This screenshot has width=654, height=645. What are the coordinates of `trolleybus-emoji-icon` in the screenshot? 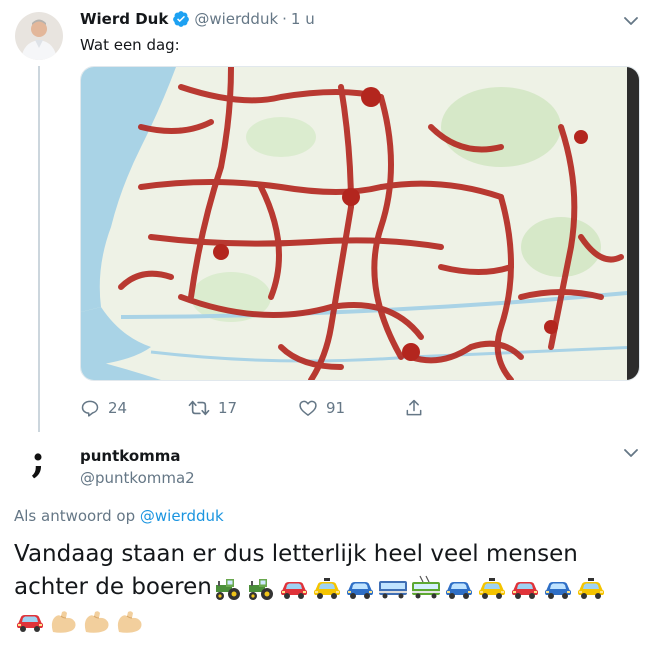 It's located at (426, 588).